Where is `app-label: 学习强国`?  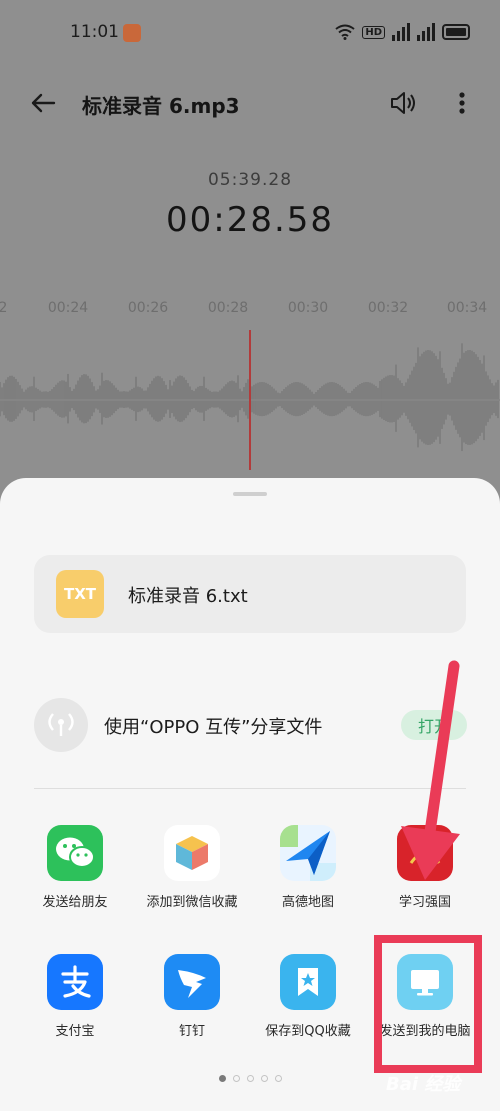
app-label: 学习强国 is located at coordinates (424, 902).